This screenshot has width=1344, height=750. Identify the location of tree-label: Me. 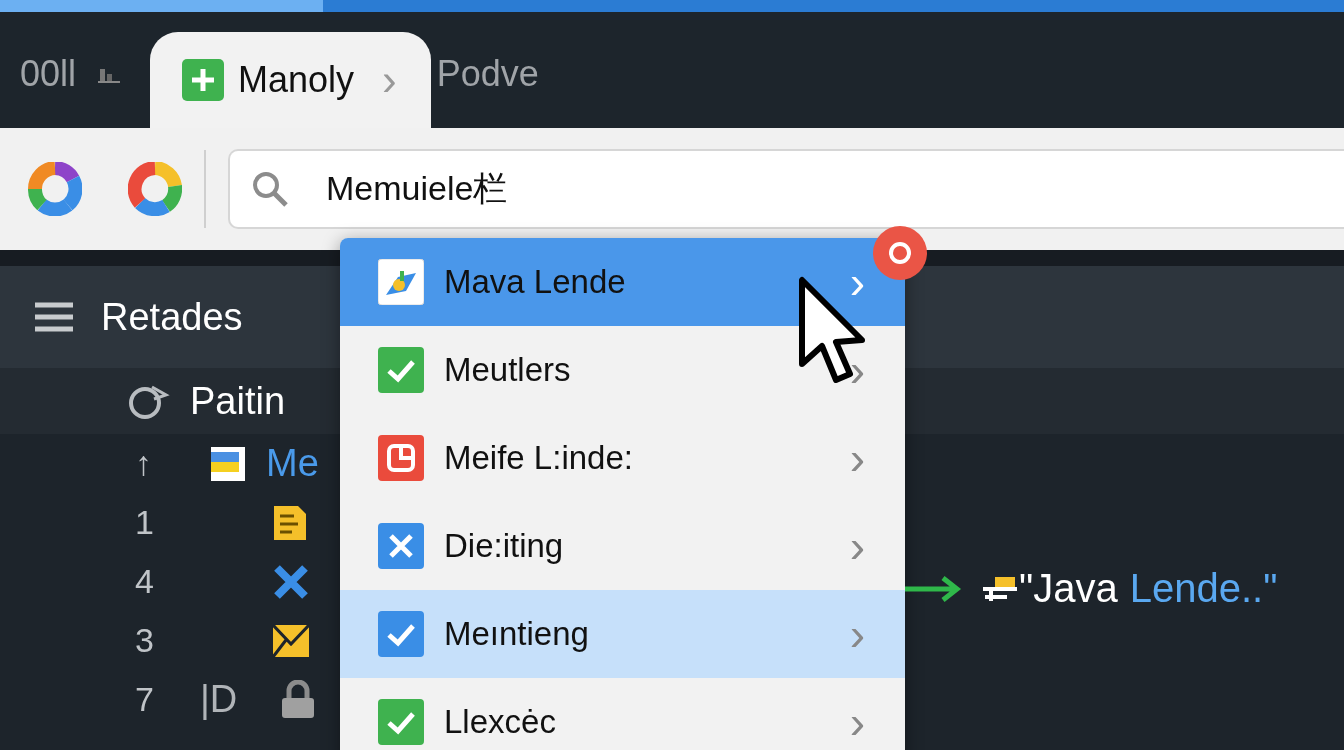
(292, 463).